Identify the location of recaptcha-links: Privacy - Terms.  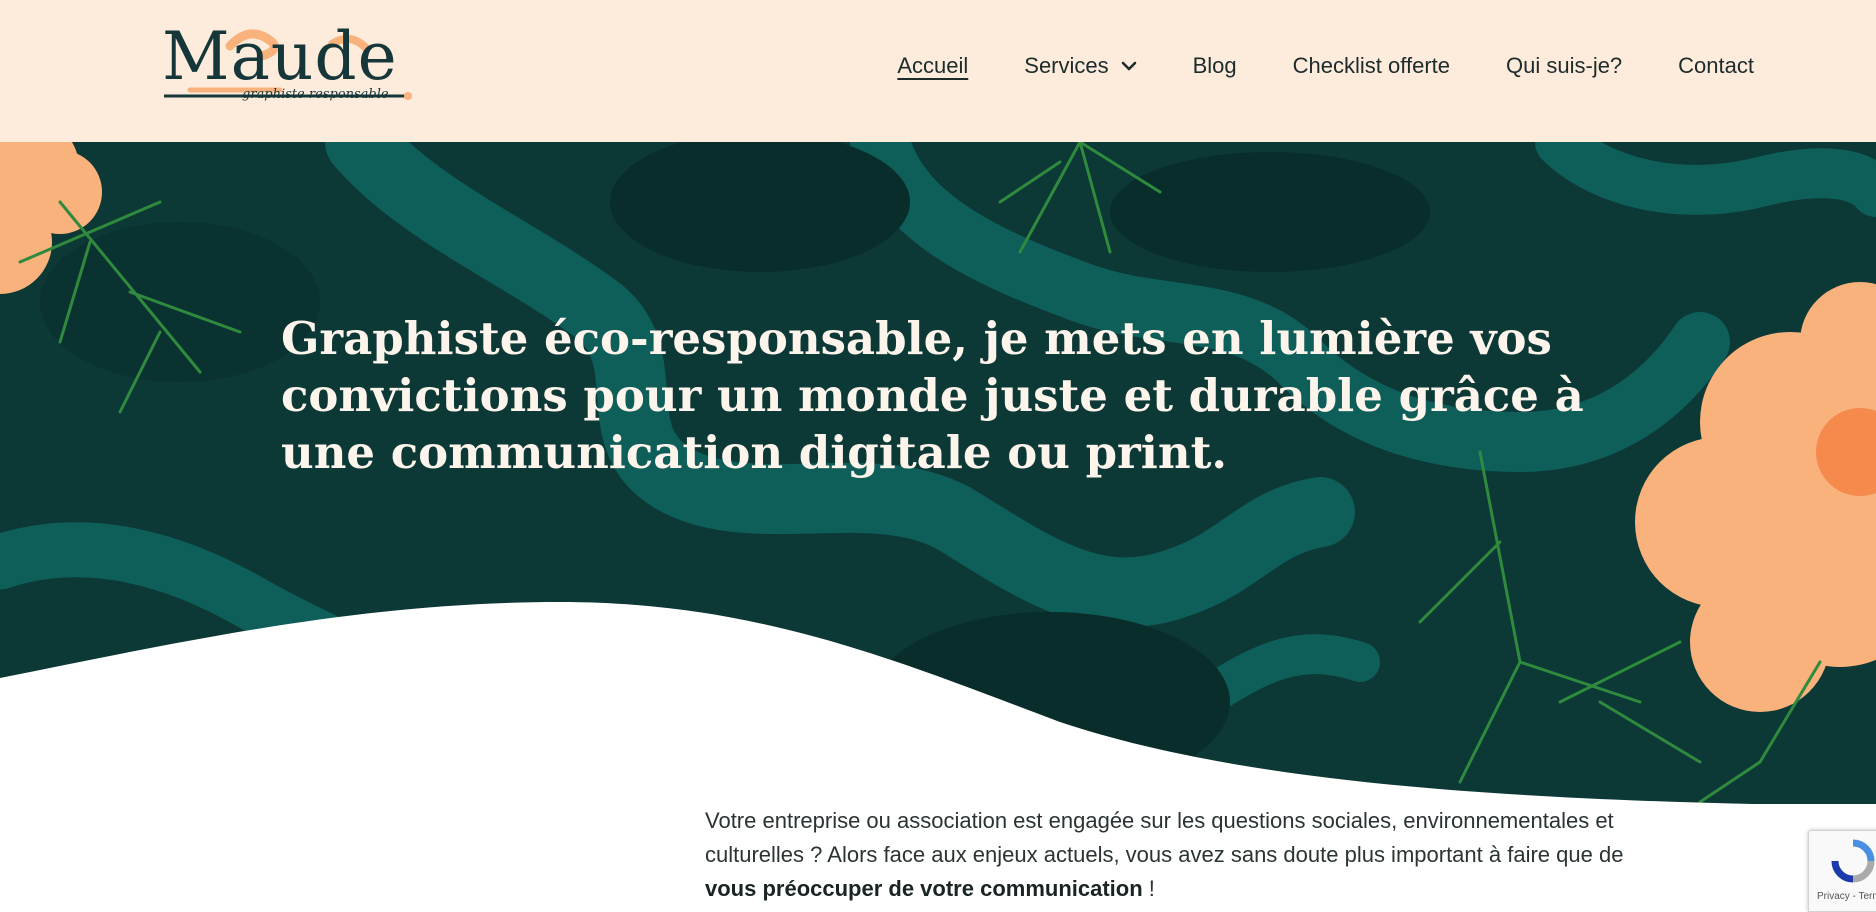
(1846, 896).